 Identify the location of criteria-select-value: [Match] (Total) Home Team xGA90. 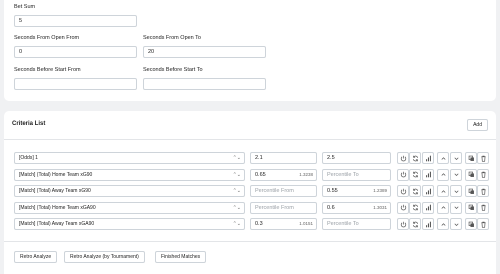
(57, 207).